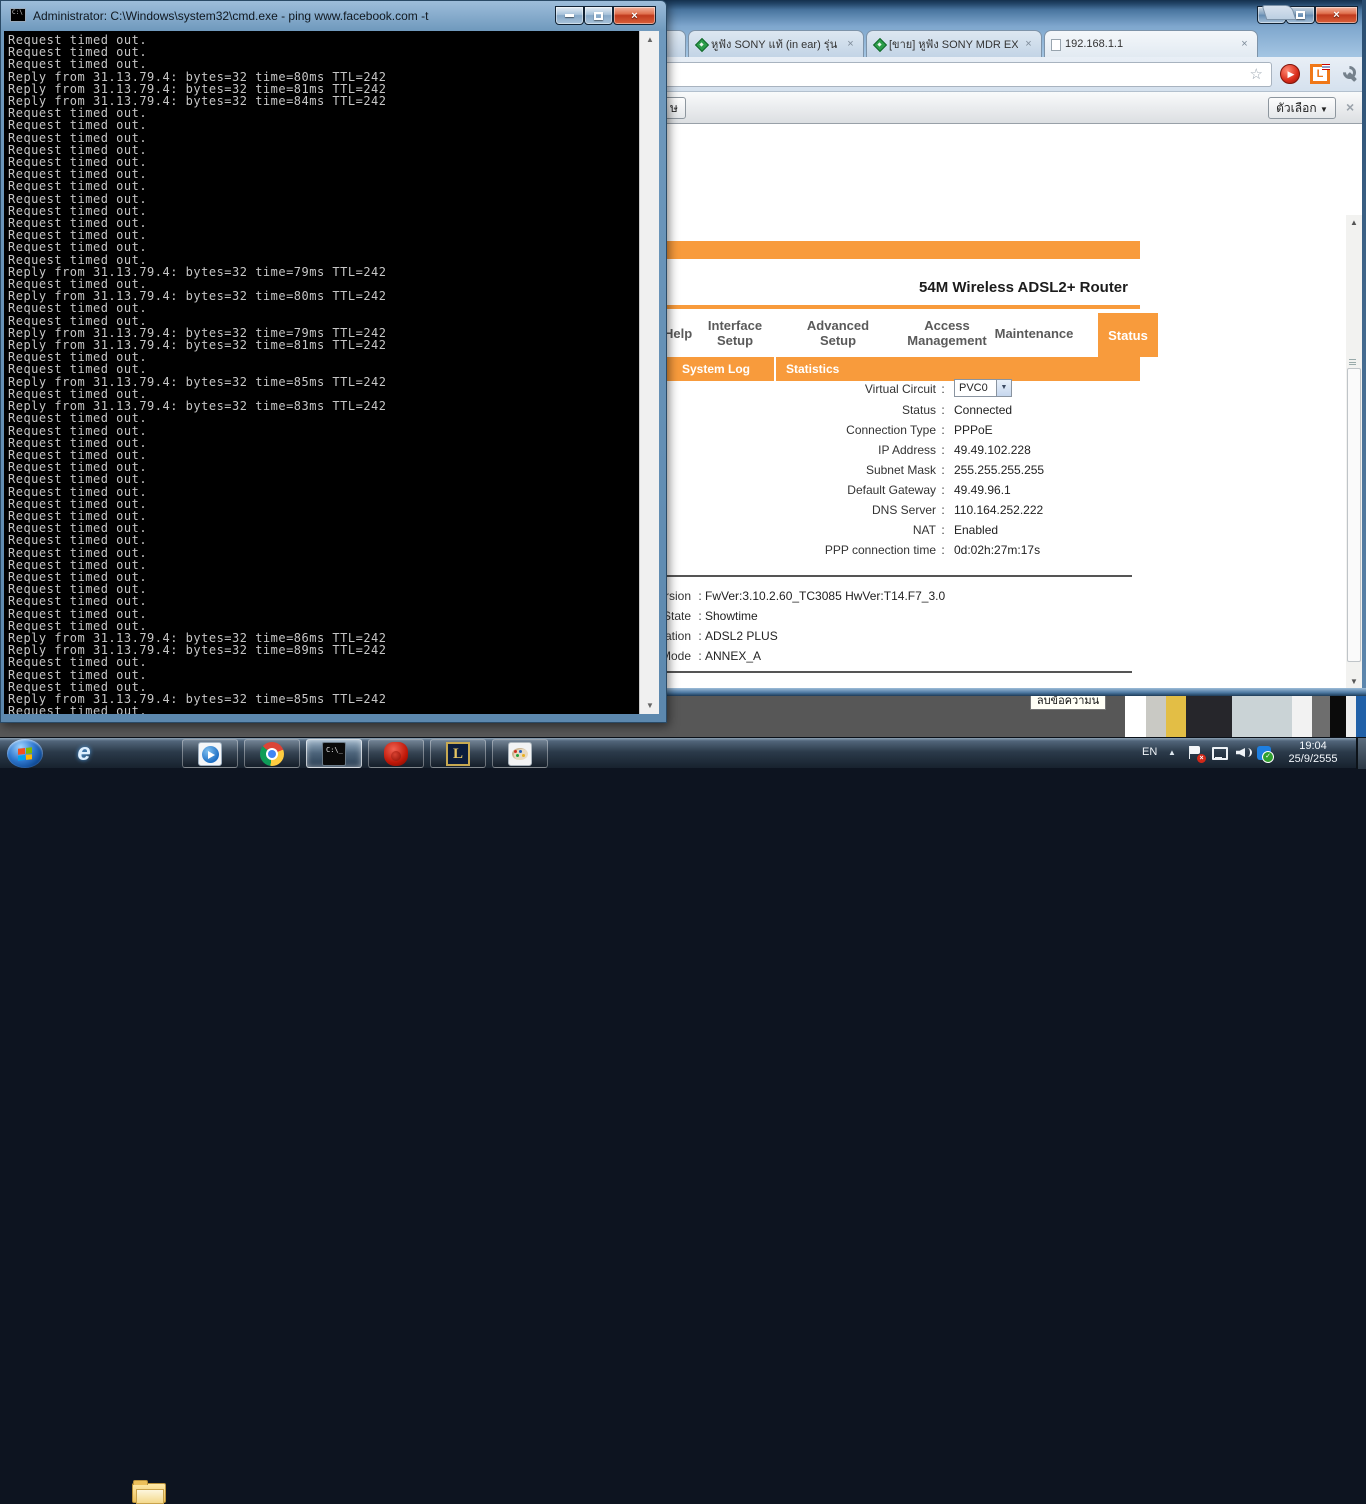  I want to click on nav-tab: Interface Setup, so click(735, 333).